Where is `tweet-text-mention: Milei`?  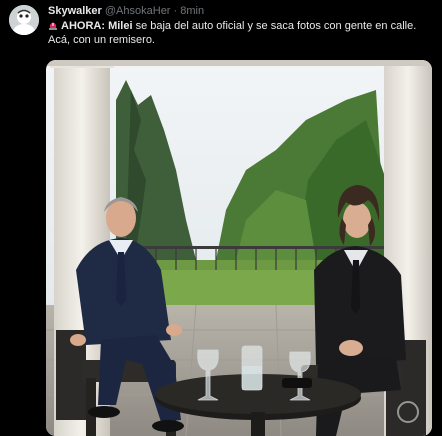
tweet-text-mention: Milei is located at coordinates (120, 26).